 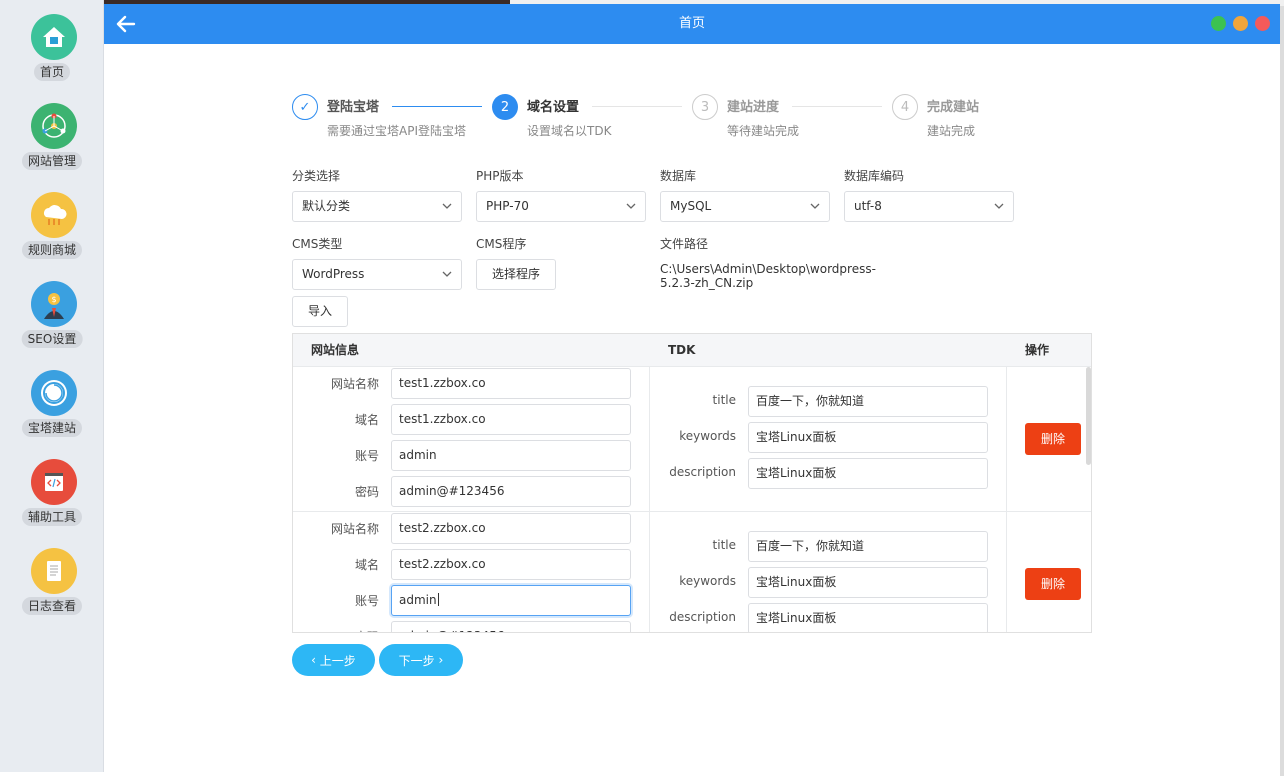 What do you see at coordinates (416, 660) in the screenshot?
I see `next-step-label: 下一步` at bounding box center [416, 660].